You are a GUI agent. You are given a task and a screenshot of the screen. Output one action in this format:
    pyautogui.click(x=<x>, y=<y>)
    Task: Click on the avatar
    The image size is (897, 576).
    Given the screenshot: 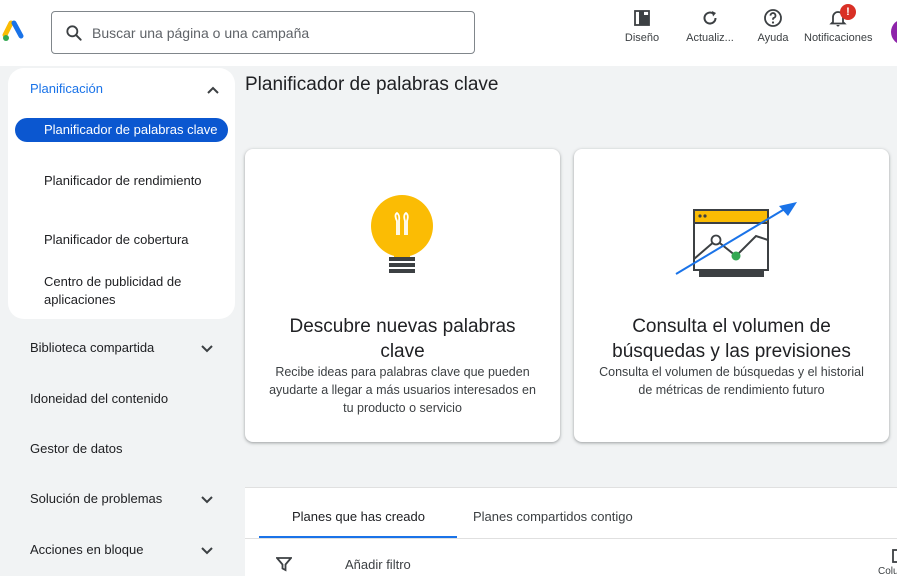 What is the action you would take?
    pyautogui.click(x=894, y=32)
    